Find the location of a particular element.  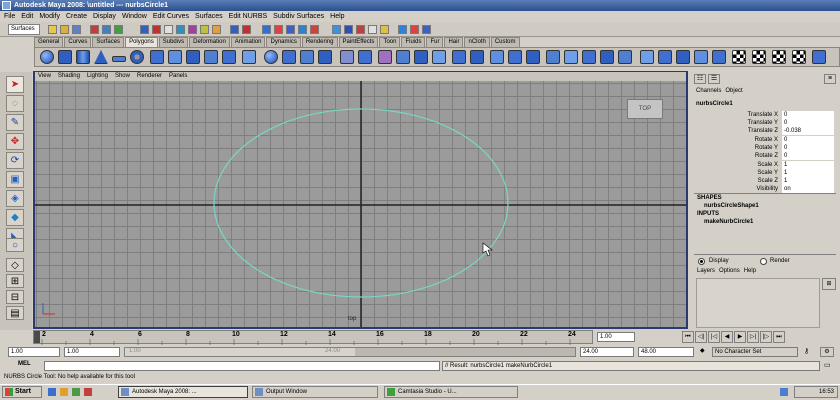

insert-edge-loop-icon is located at coordinates (571, 57).